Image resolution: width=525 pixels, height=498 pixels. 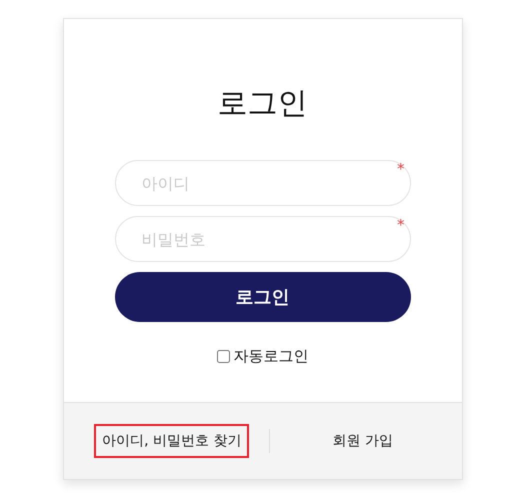 I want to click on login-button: 로그인, so click(x=262, y=297).